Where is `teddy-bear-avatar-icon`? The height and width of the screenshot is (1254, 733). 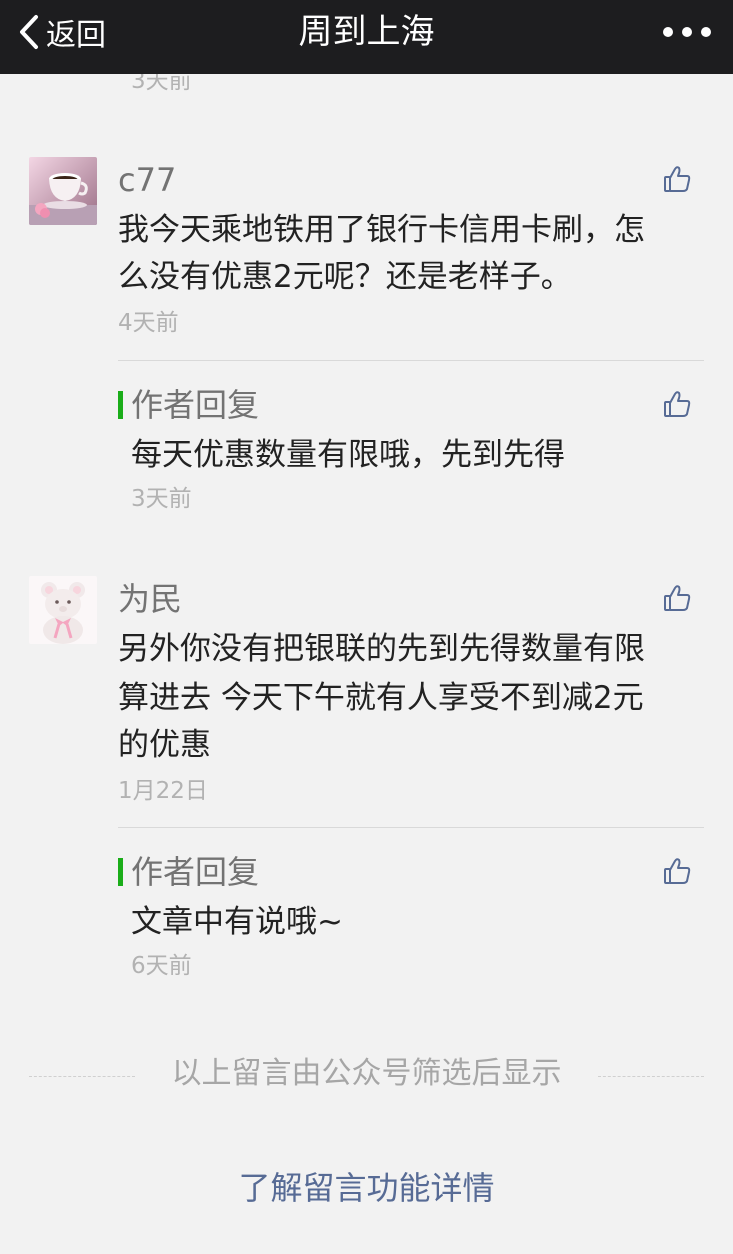
teddy-bear-avatar-icon is located at coordinates (63, 610).